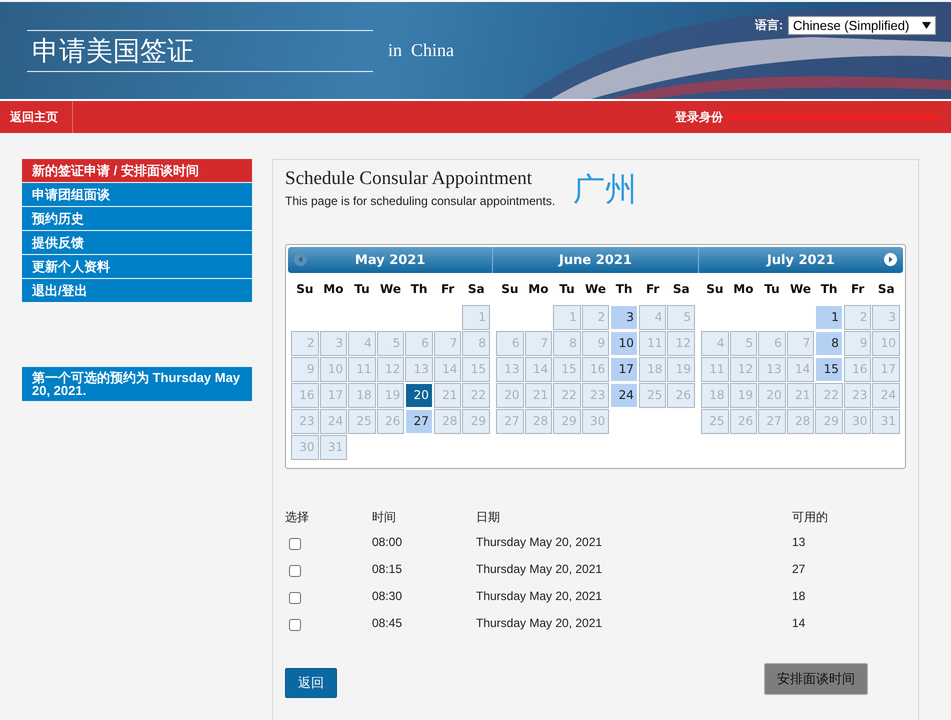  I want to click on next-icon, so click(890, 259).